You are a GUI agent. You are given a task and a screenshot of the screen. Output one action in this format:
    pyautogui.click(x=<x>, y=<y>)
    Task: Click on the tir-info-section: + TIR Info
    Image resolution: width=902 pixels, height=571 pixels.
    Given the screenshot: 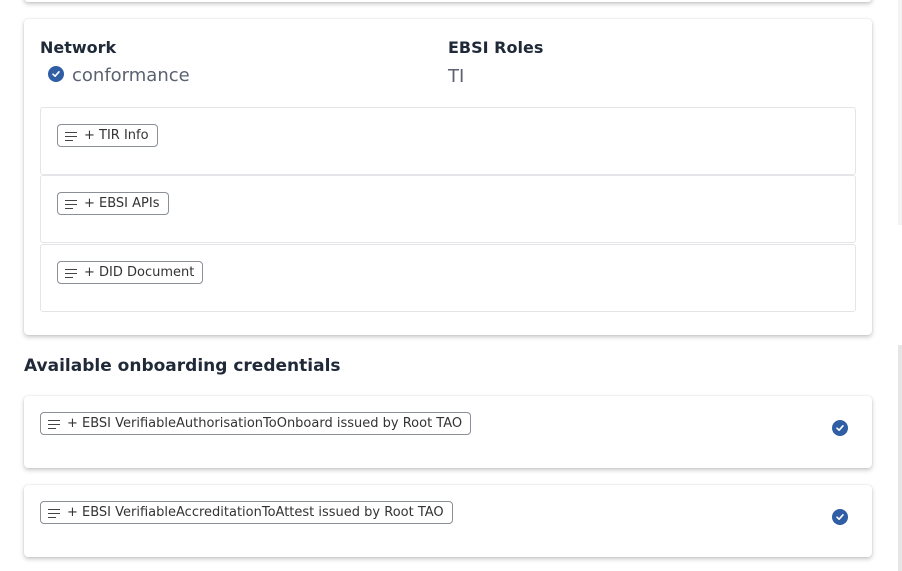 What is the action you would take?
    pyautogui.click(x=448, y=141)
    